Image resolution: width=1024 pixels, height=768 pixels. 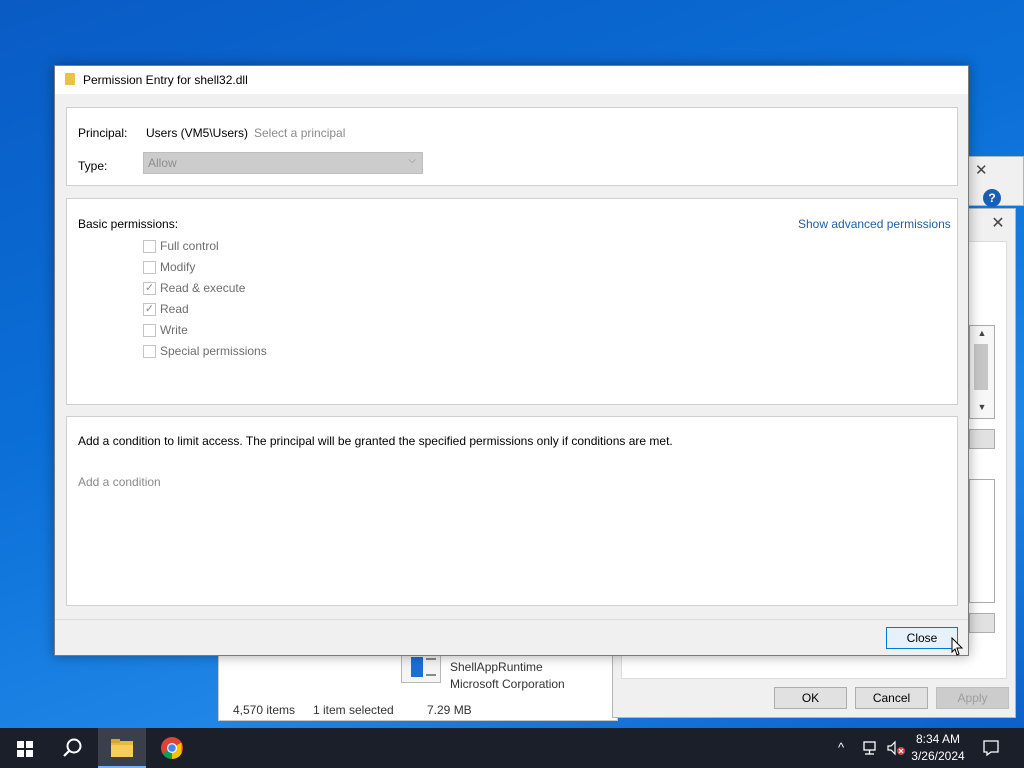 I want to click on scroll-up-icon: ▲, so click(x=982, y=335).